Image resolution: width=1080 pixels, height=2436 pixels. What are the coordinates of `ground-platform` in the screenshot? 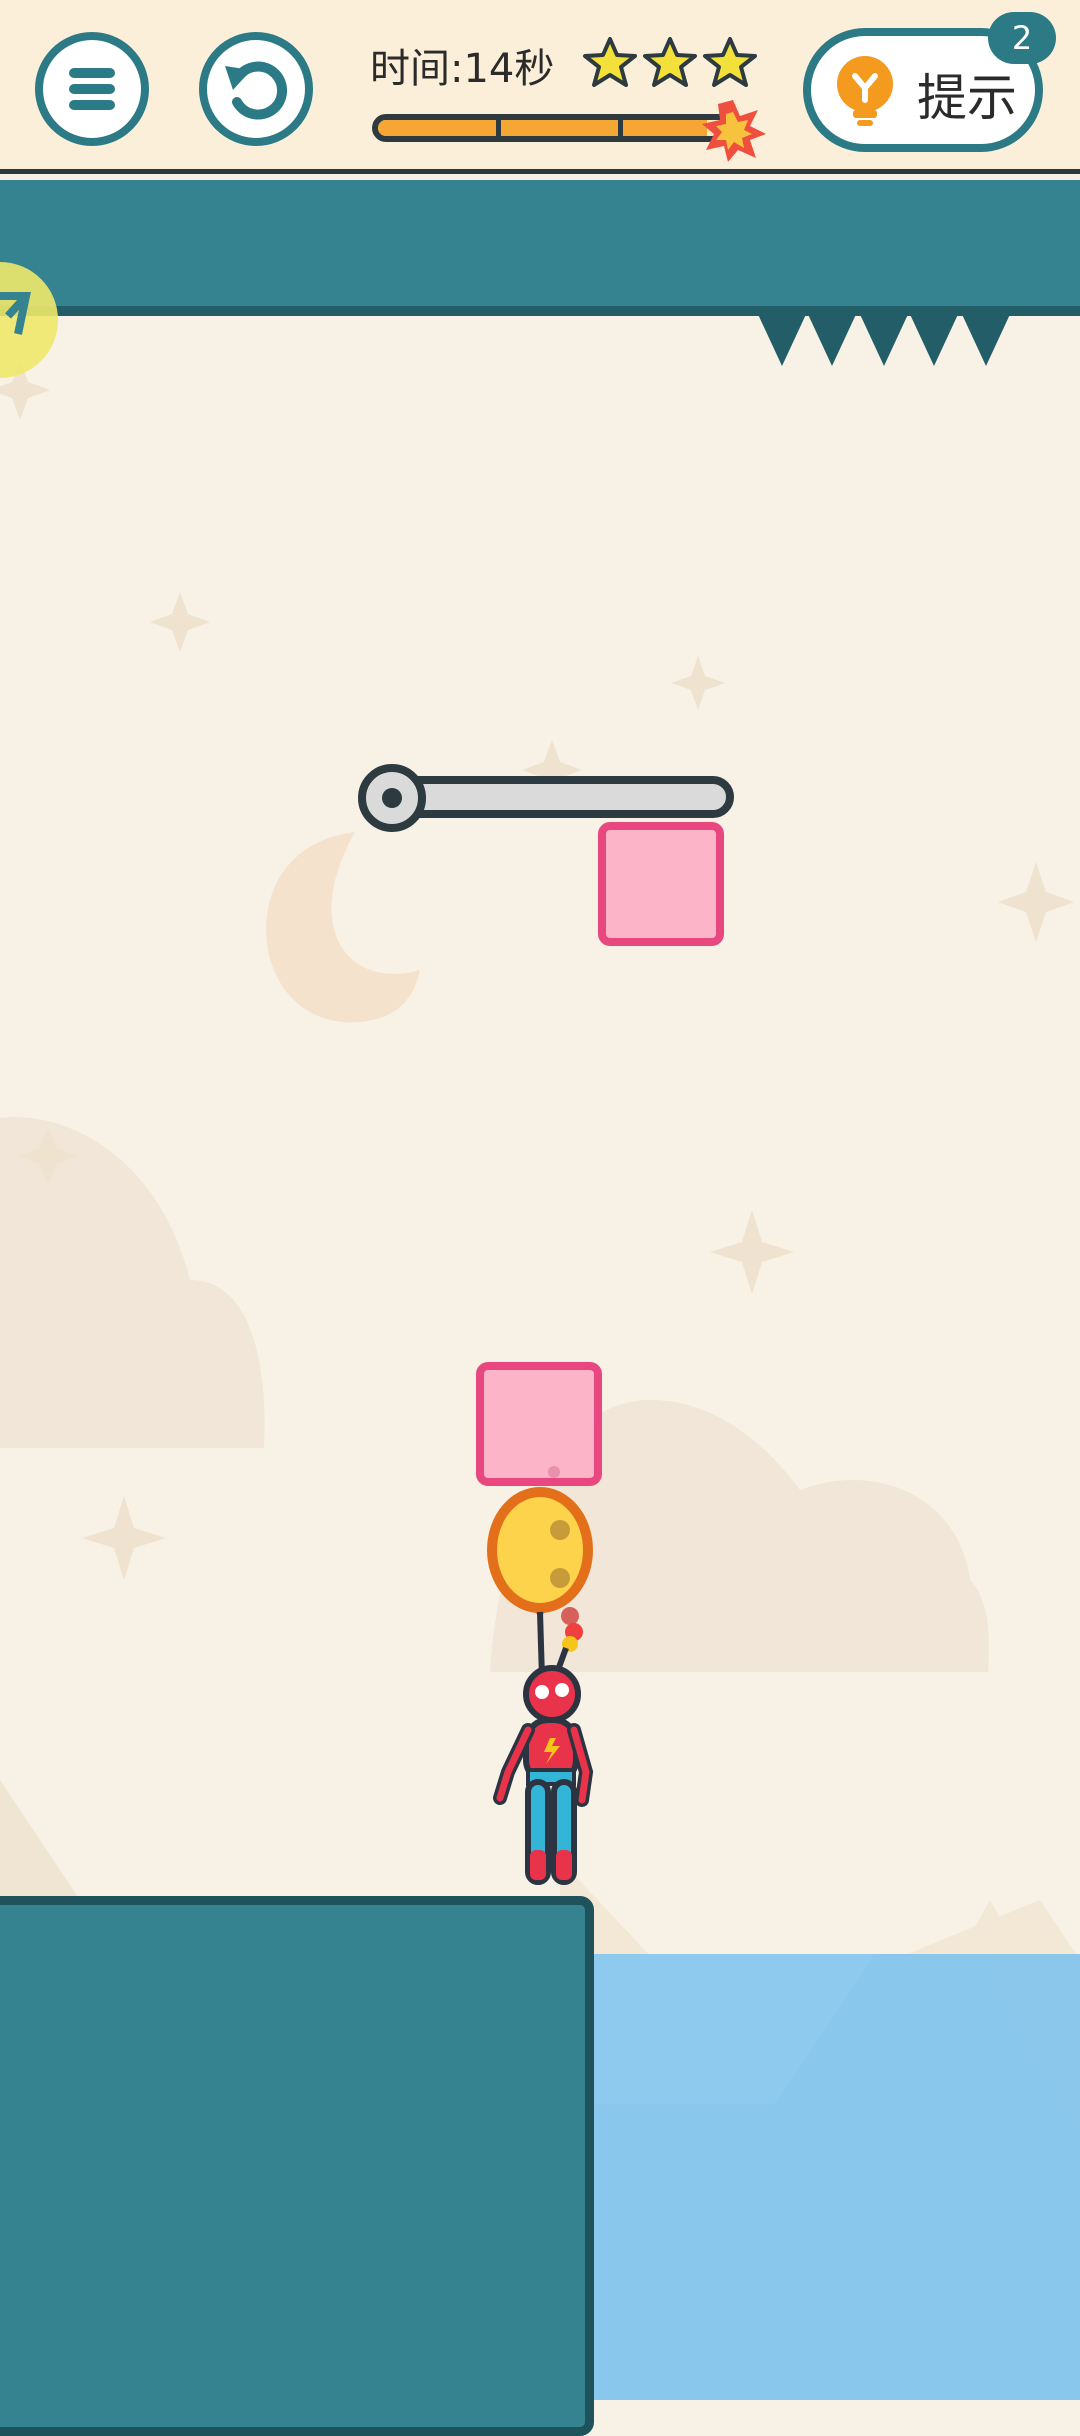 It's located at (297, 2166).